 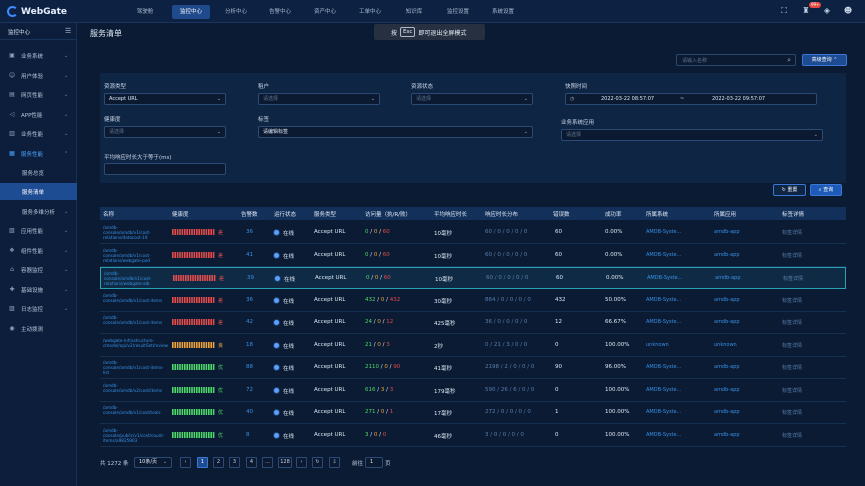 What do you see at coordinates (301, 462) in the screenshot?
I see `next-page-button: ›` at bounding box center [301, 462].